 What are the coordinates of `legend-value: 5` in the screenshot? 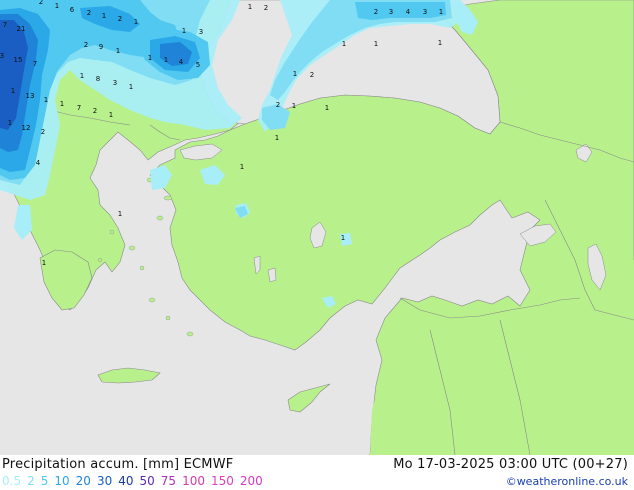 It's located at (44, 481).